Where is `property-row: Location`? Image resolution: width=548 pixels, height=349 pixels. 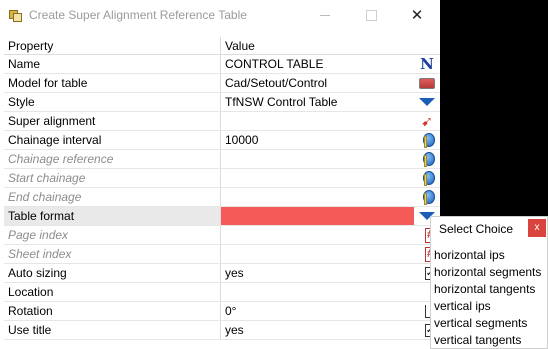
property-row: Location is located at coordinates (222, 292).